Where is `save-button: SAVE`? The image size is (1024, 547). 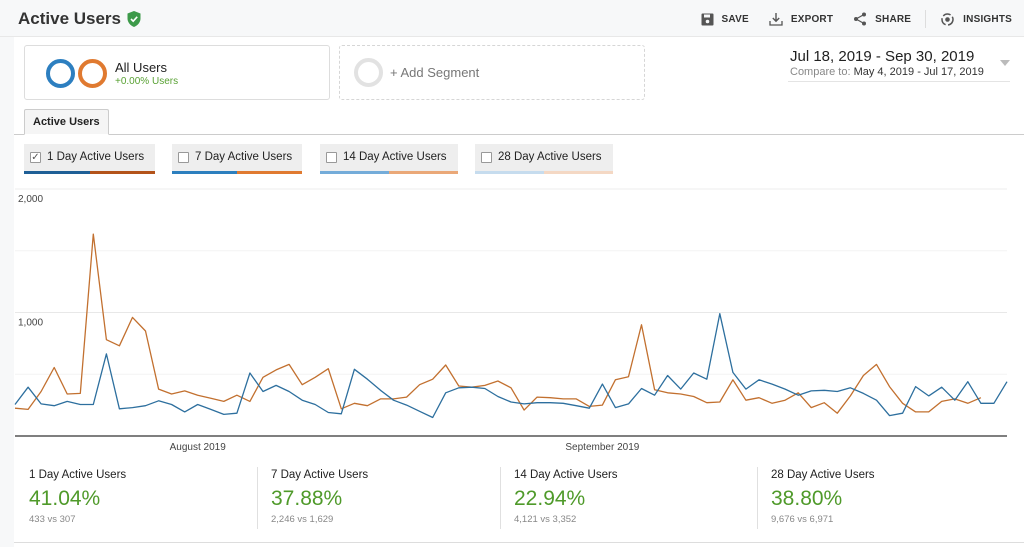
save-button: SAVE is located at coordinates (725, 19).